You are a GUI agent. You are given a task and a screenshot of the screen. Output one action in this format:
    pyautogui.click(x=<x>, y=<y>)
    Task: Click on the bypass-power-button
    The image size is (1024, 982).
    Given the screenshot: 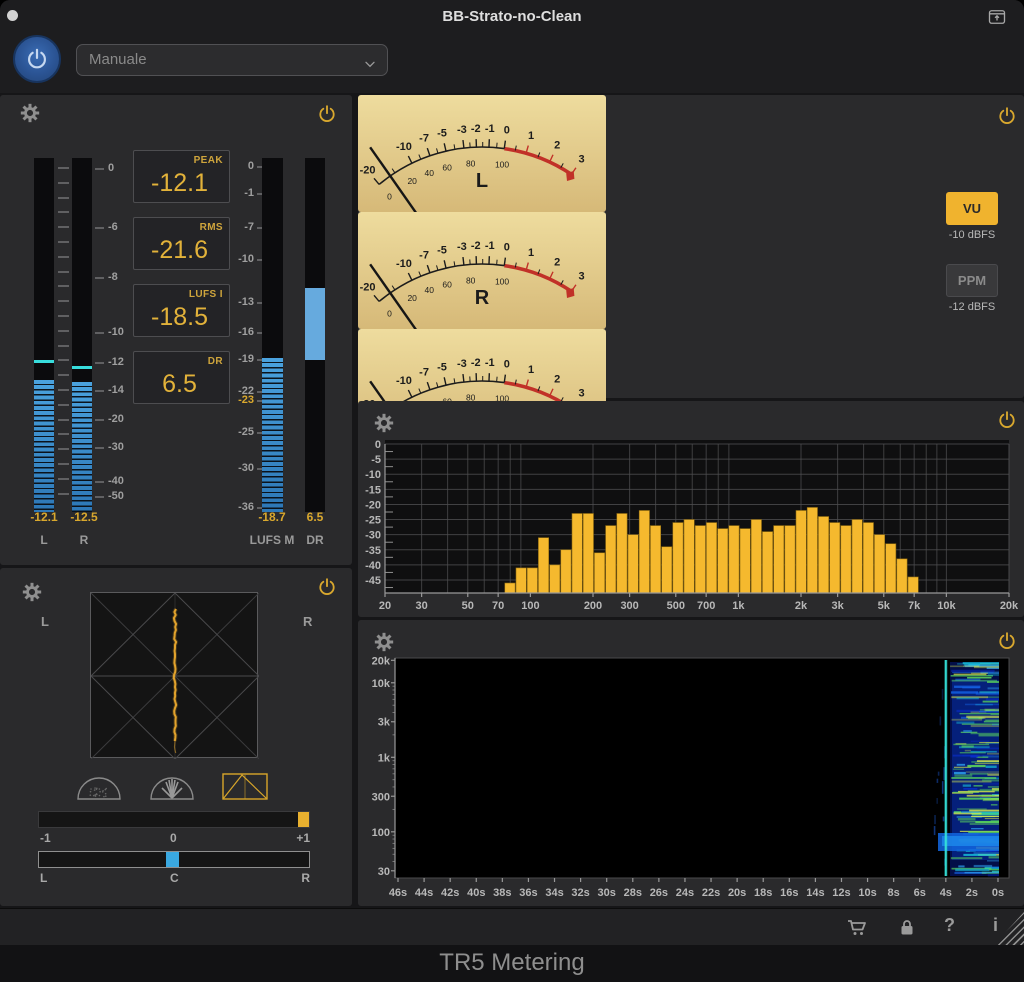 What is the action you would take?
    pyautogui.click(x=37, y=59)
    